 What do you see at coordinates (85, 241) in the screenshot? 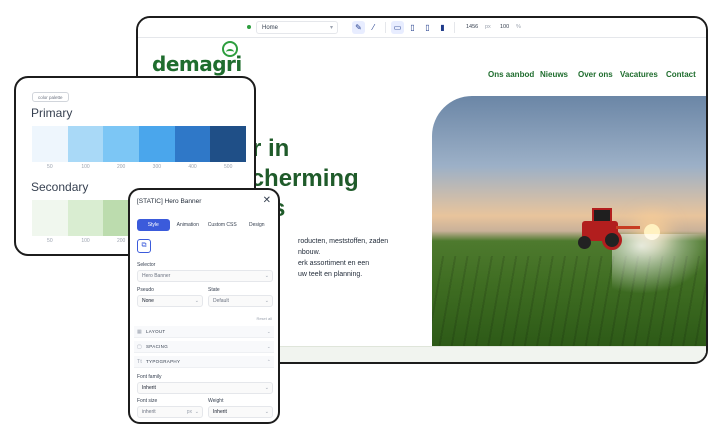
I see `step-label: 100` at bounding box center [85, 241].